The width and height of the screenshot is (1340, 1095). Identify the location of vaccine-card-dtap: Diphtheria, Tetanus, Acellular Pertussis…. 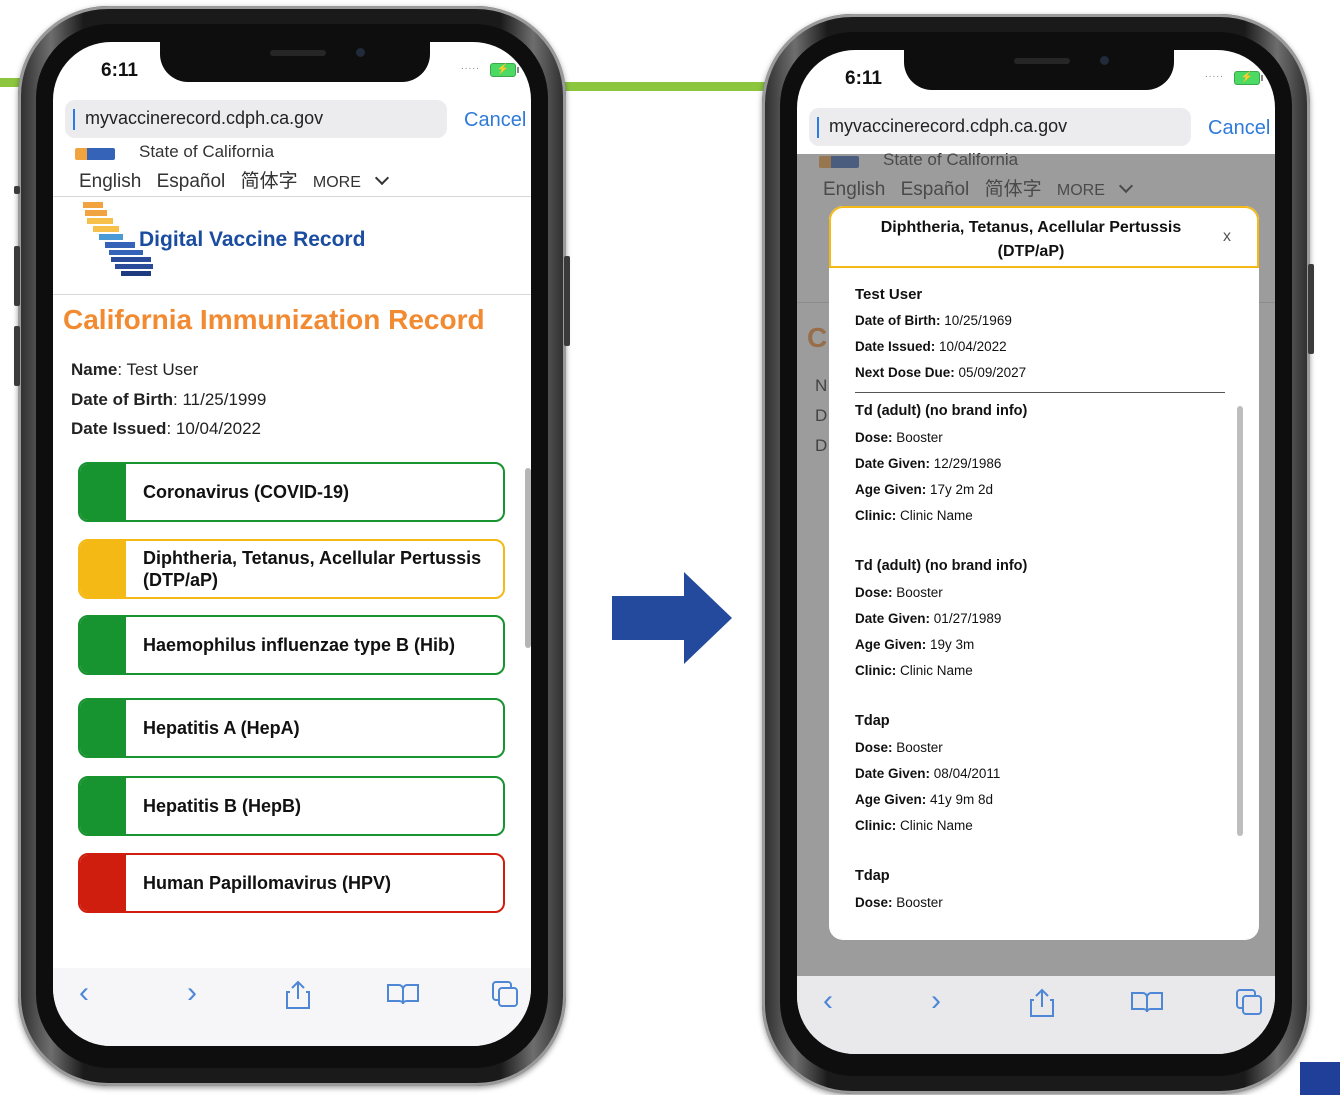
(291, 569).